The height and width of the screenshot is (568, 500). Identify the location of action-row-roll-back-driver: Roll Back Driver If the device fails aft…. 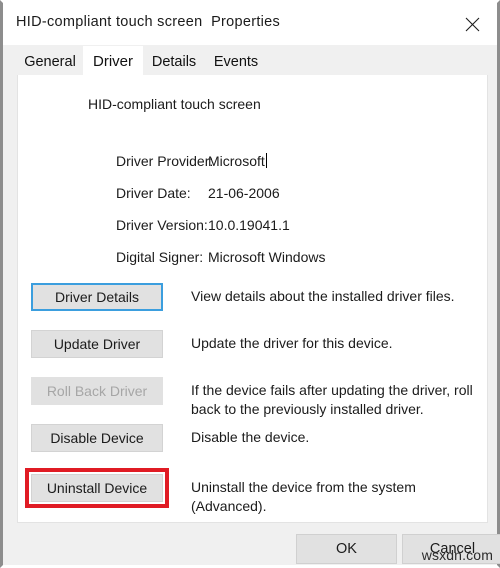
(252, 397).